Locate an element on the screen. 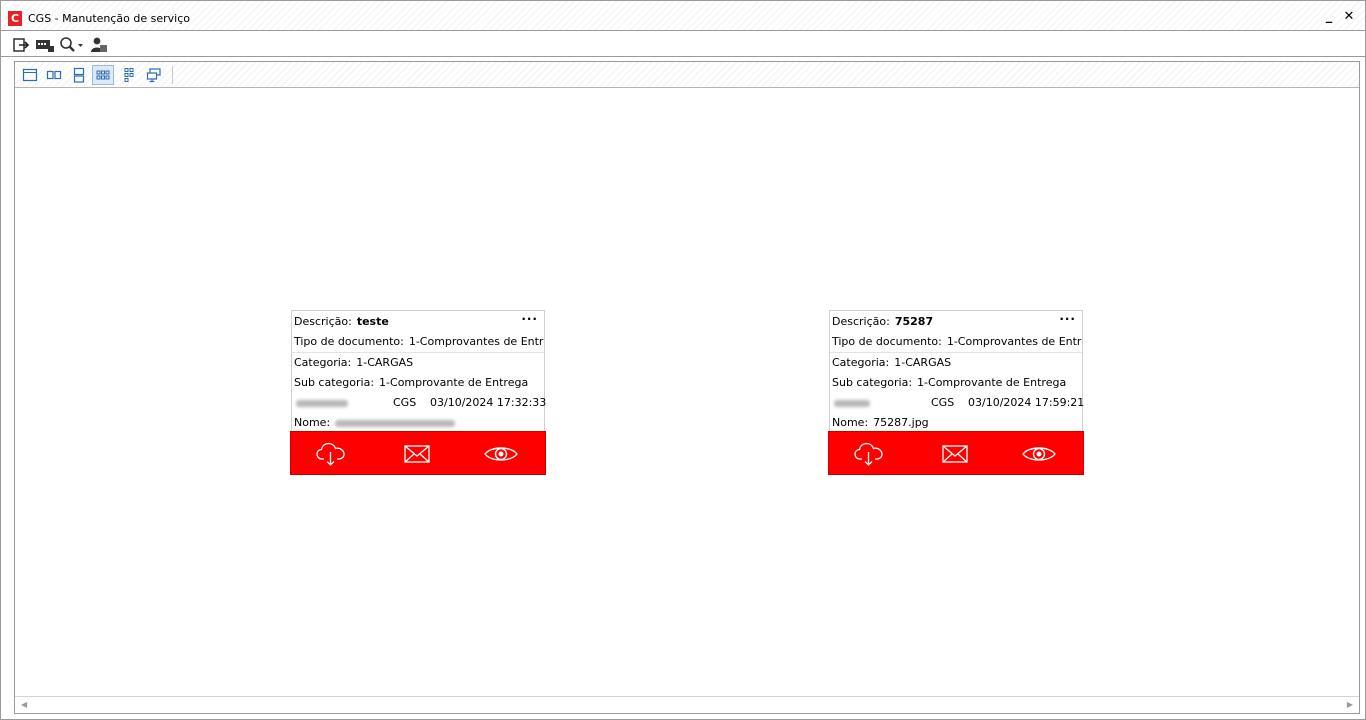  filename-row: Nome: 75287.jpg is located at coordinates (880, 423).